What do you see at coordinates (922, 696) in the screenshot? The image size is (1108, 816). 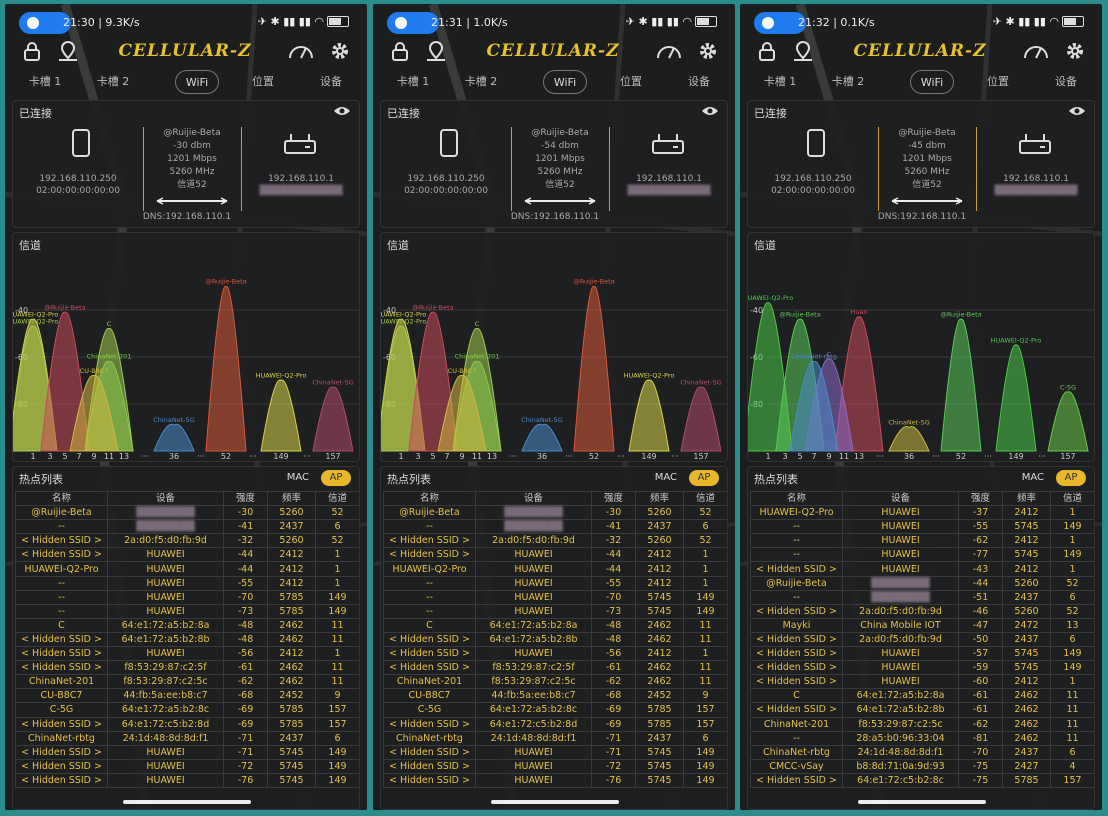 I see `table-row: C 64:e1:72:a5:b2:8a -61 2462 11` at bounding box center [922, 696].